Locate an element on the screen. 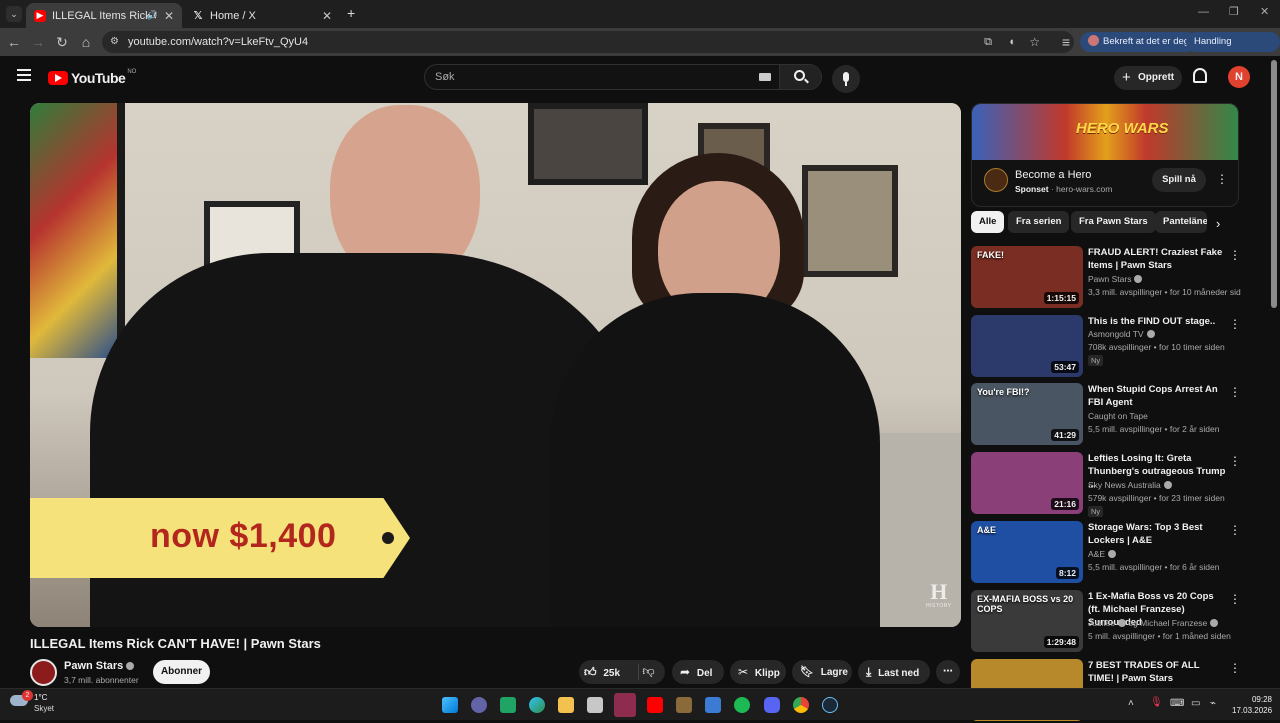 The width and height of the screenshot is (1280, 723). start-windows-icon is located at coordinates (450, 705).